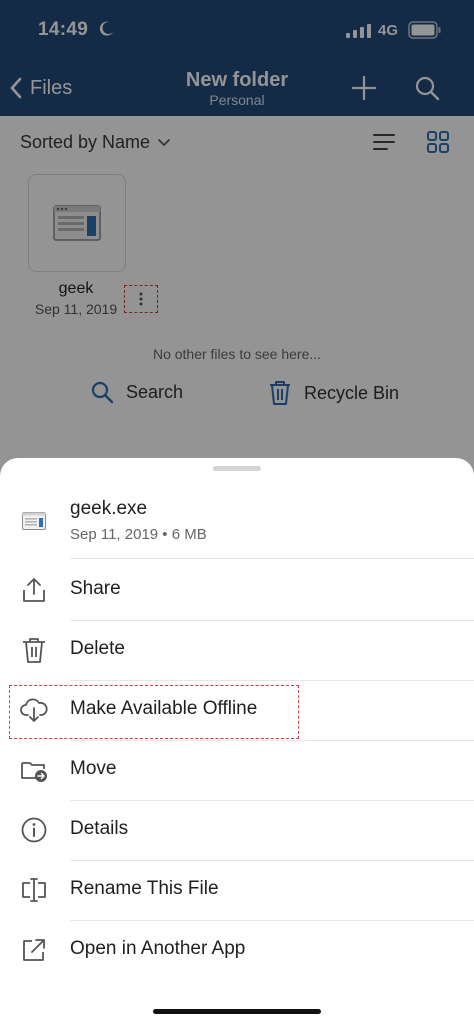  Describe the element at coordinates (99, 828) in the screenshot. I see `action-label: Details` at that location.